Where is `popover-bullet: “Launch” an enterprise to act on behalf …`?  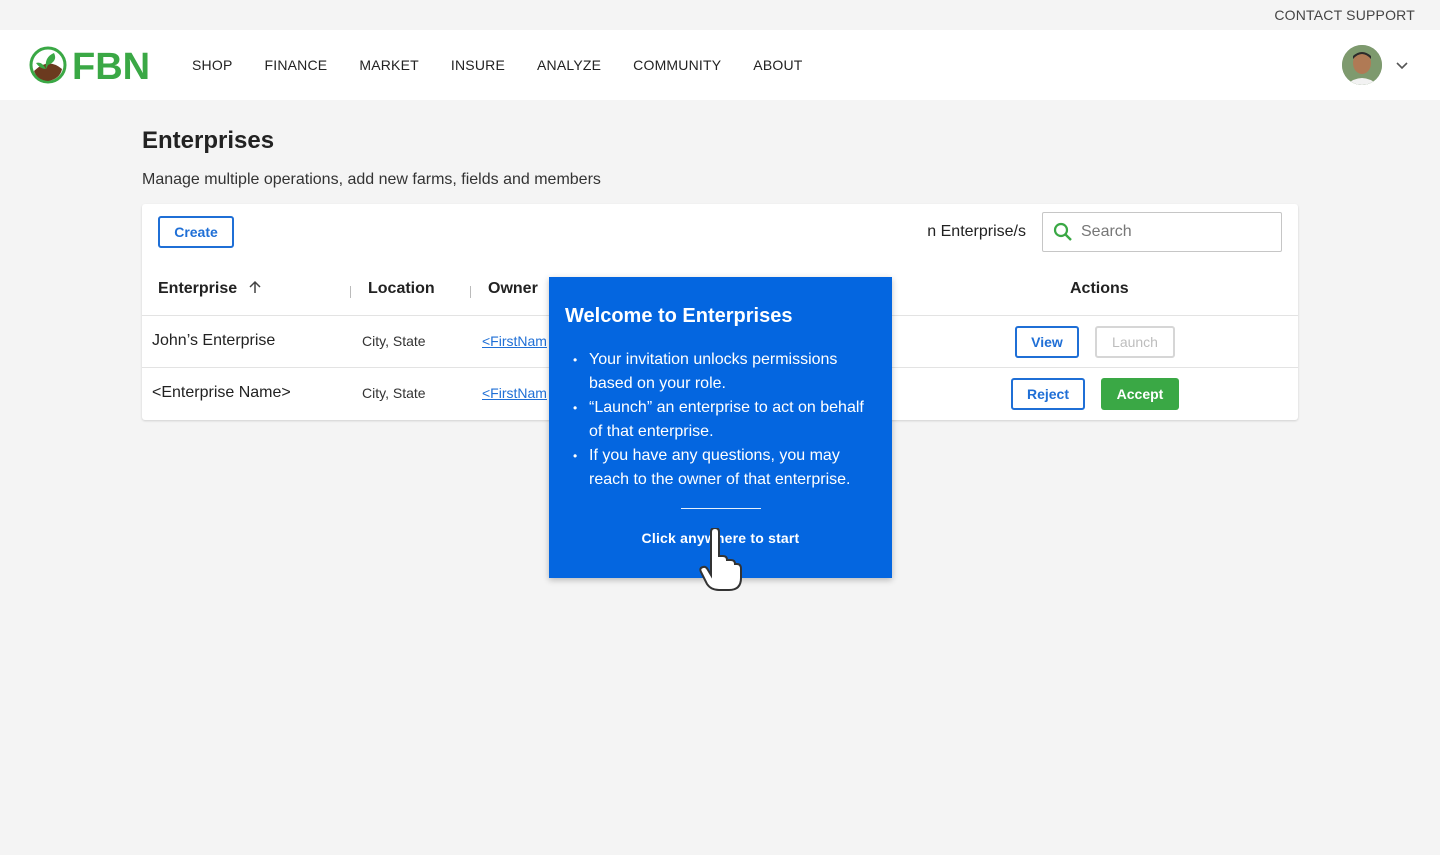 popover-bullet: “Launch” an enterprise to act on behalf … is located at coordinates (724, 420).